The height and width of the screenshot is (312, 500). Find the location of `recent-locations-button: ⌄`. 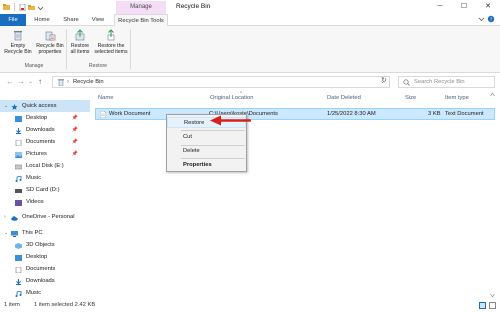

recent-locations-button: ⌄ is located at coordinates (30, 81).